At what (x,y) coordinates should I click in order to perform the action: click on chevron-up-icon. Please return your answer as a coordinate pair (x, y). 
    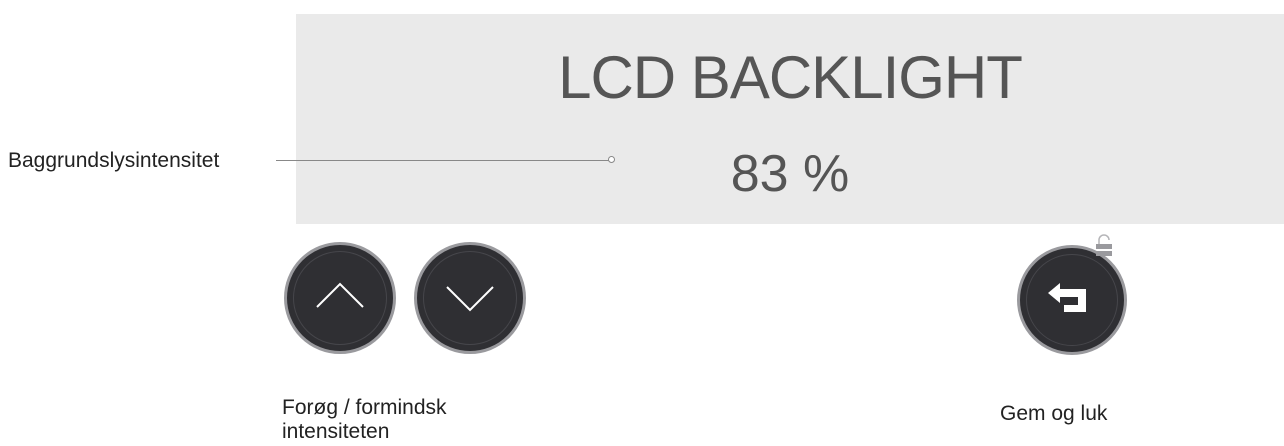
    Looking at the image, I should click on (340, 295).